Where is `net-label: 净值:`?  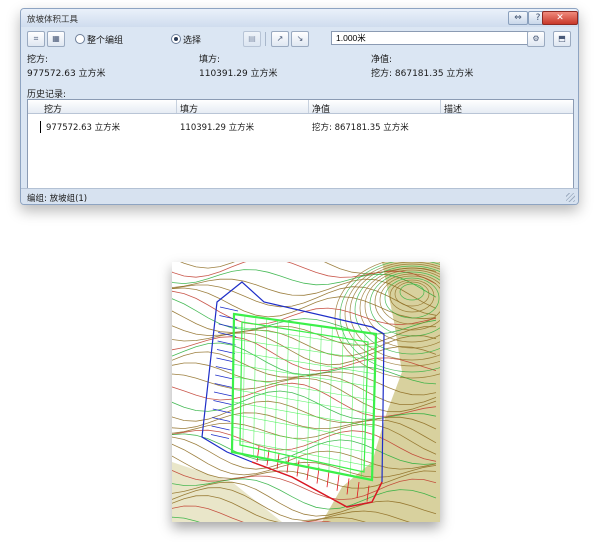 net-label: 净值: is located at coordinates (382, 60).